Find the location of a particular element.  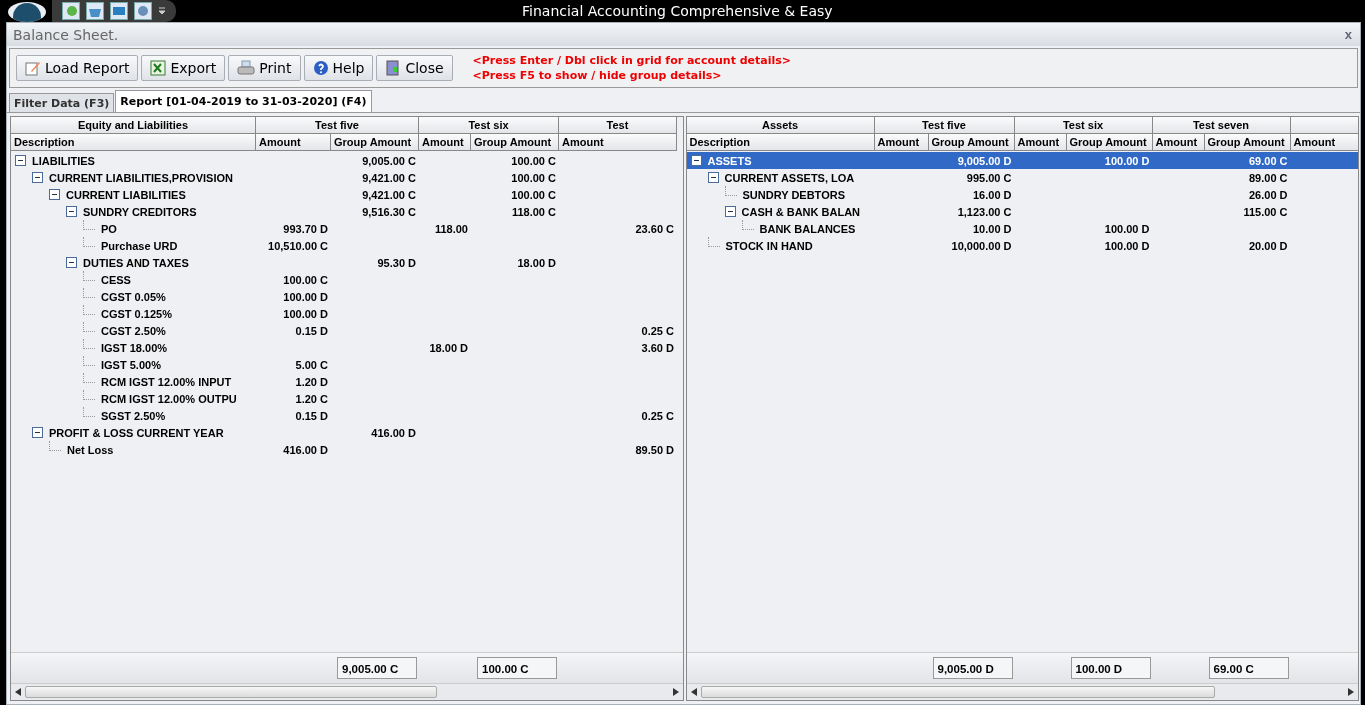

tree-node-label: Purchase URD is located at coordinates (139, 245).